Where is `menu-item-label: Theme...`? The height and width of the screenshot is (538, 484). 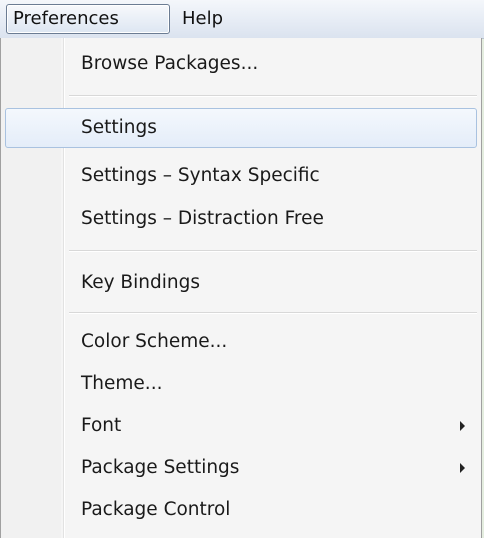
menu-item-label: Theme... is located at coordinates (122, 383).